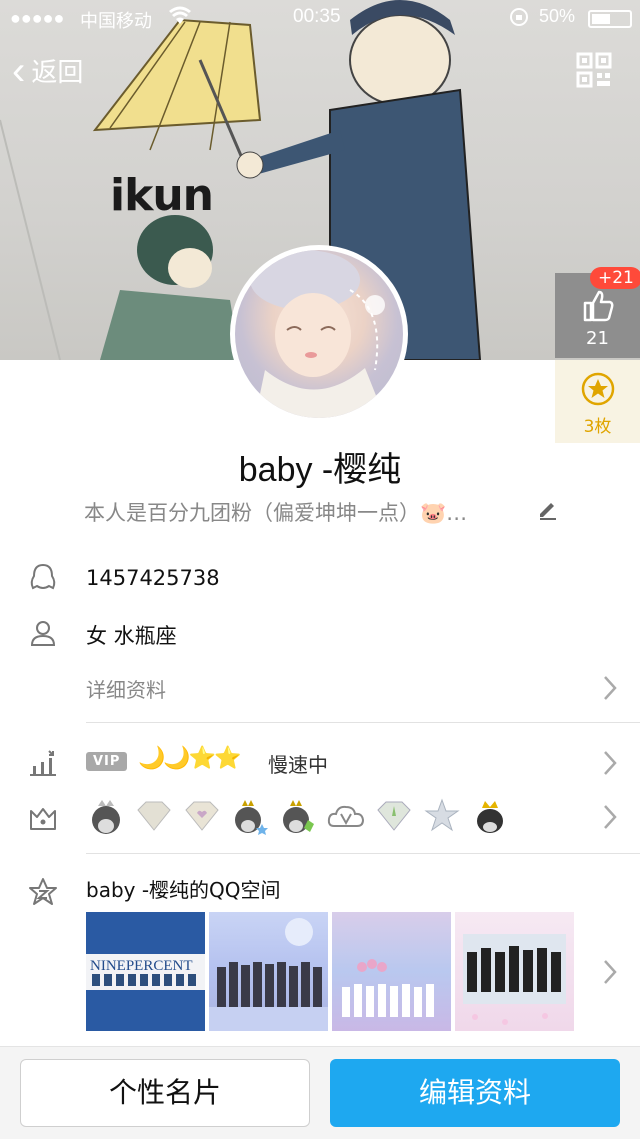  I want to click on avatar-photo, so click(319, 334).